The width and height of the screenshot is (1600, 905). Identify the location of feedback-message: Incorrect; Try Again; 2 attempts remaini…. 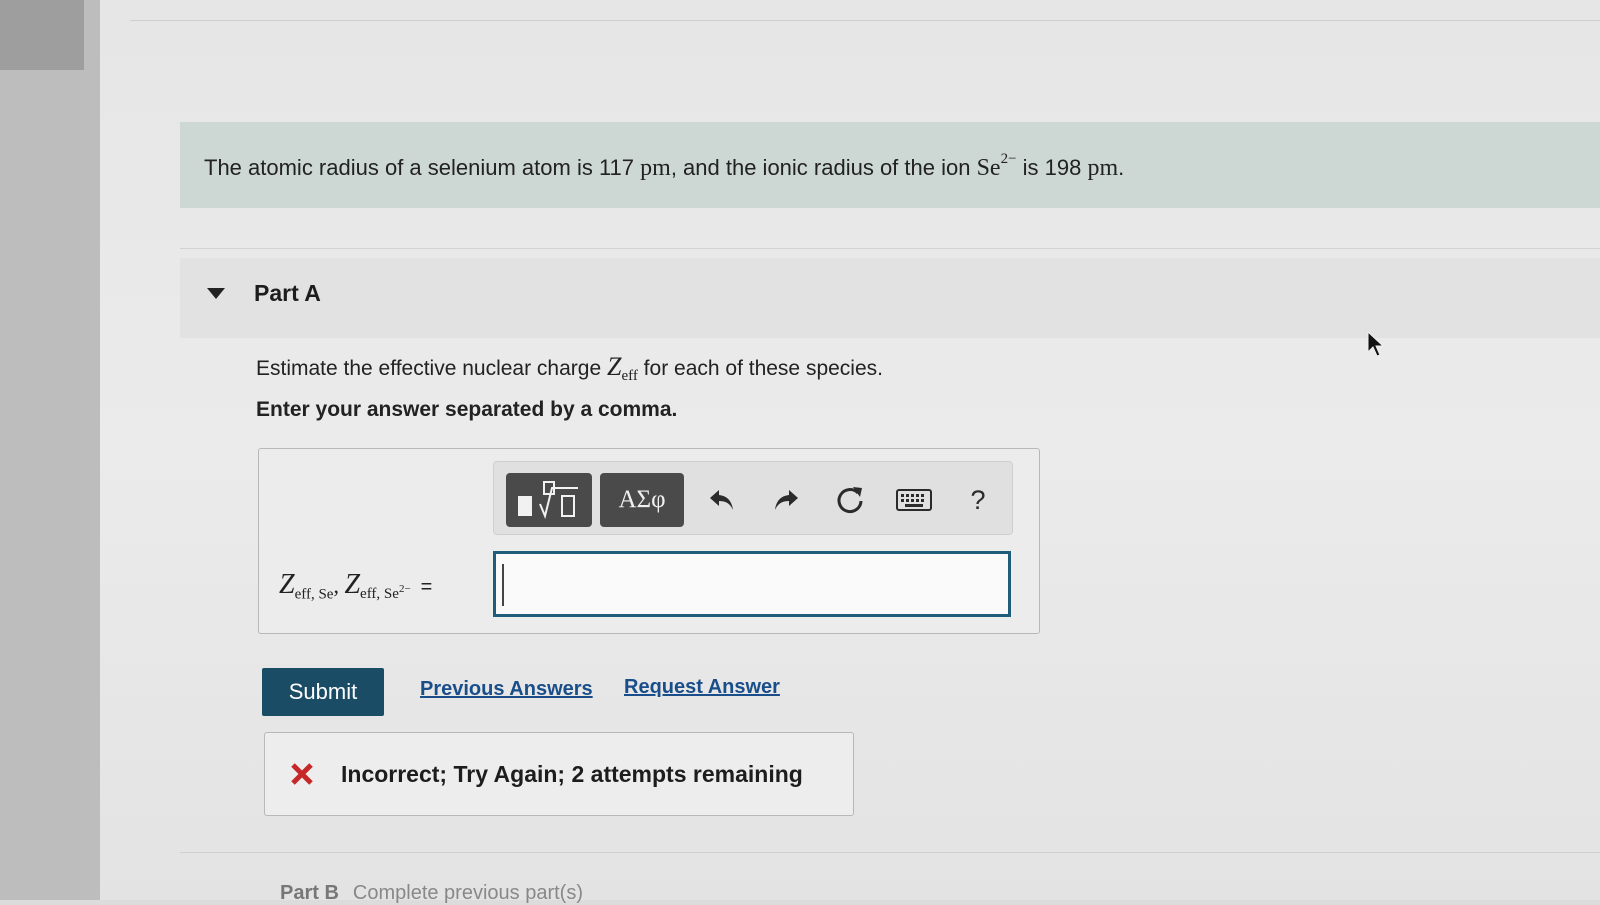
(572, 774).